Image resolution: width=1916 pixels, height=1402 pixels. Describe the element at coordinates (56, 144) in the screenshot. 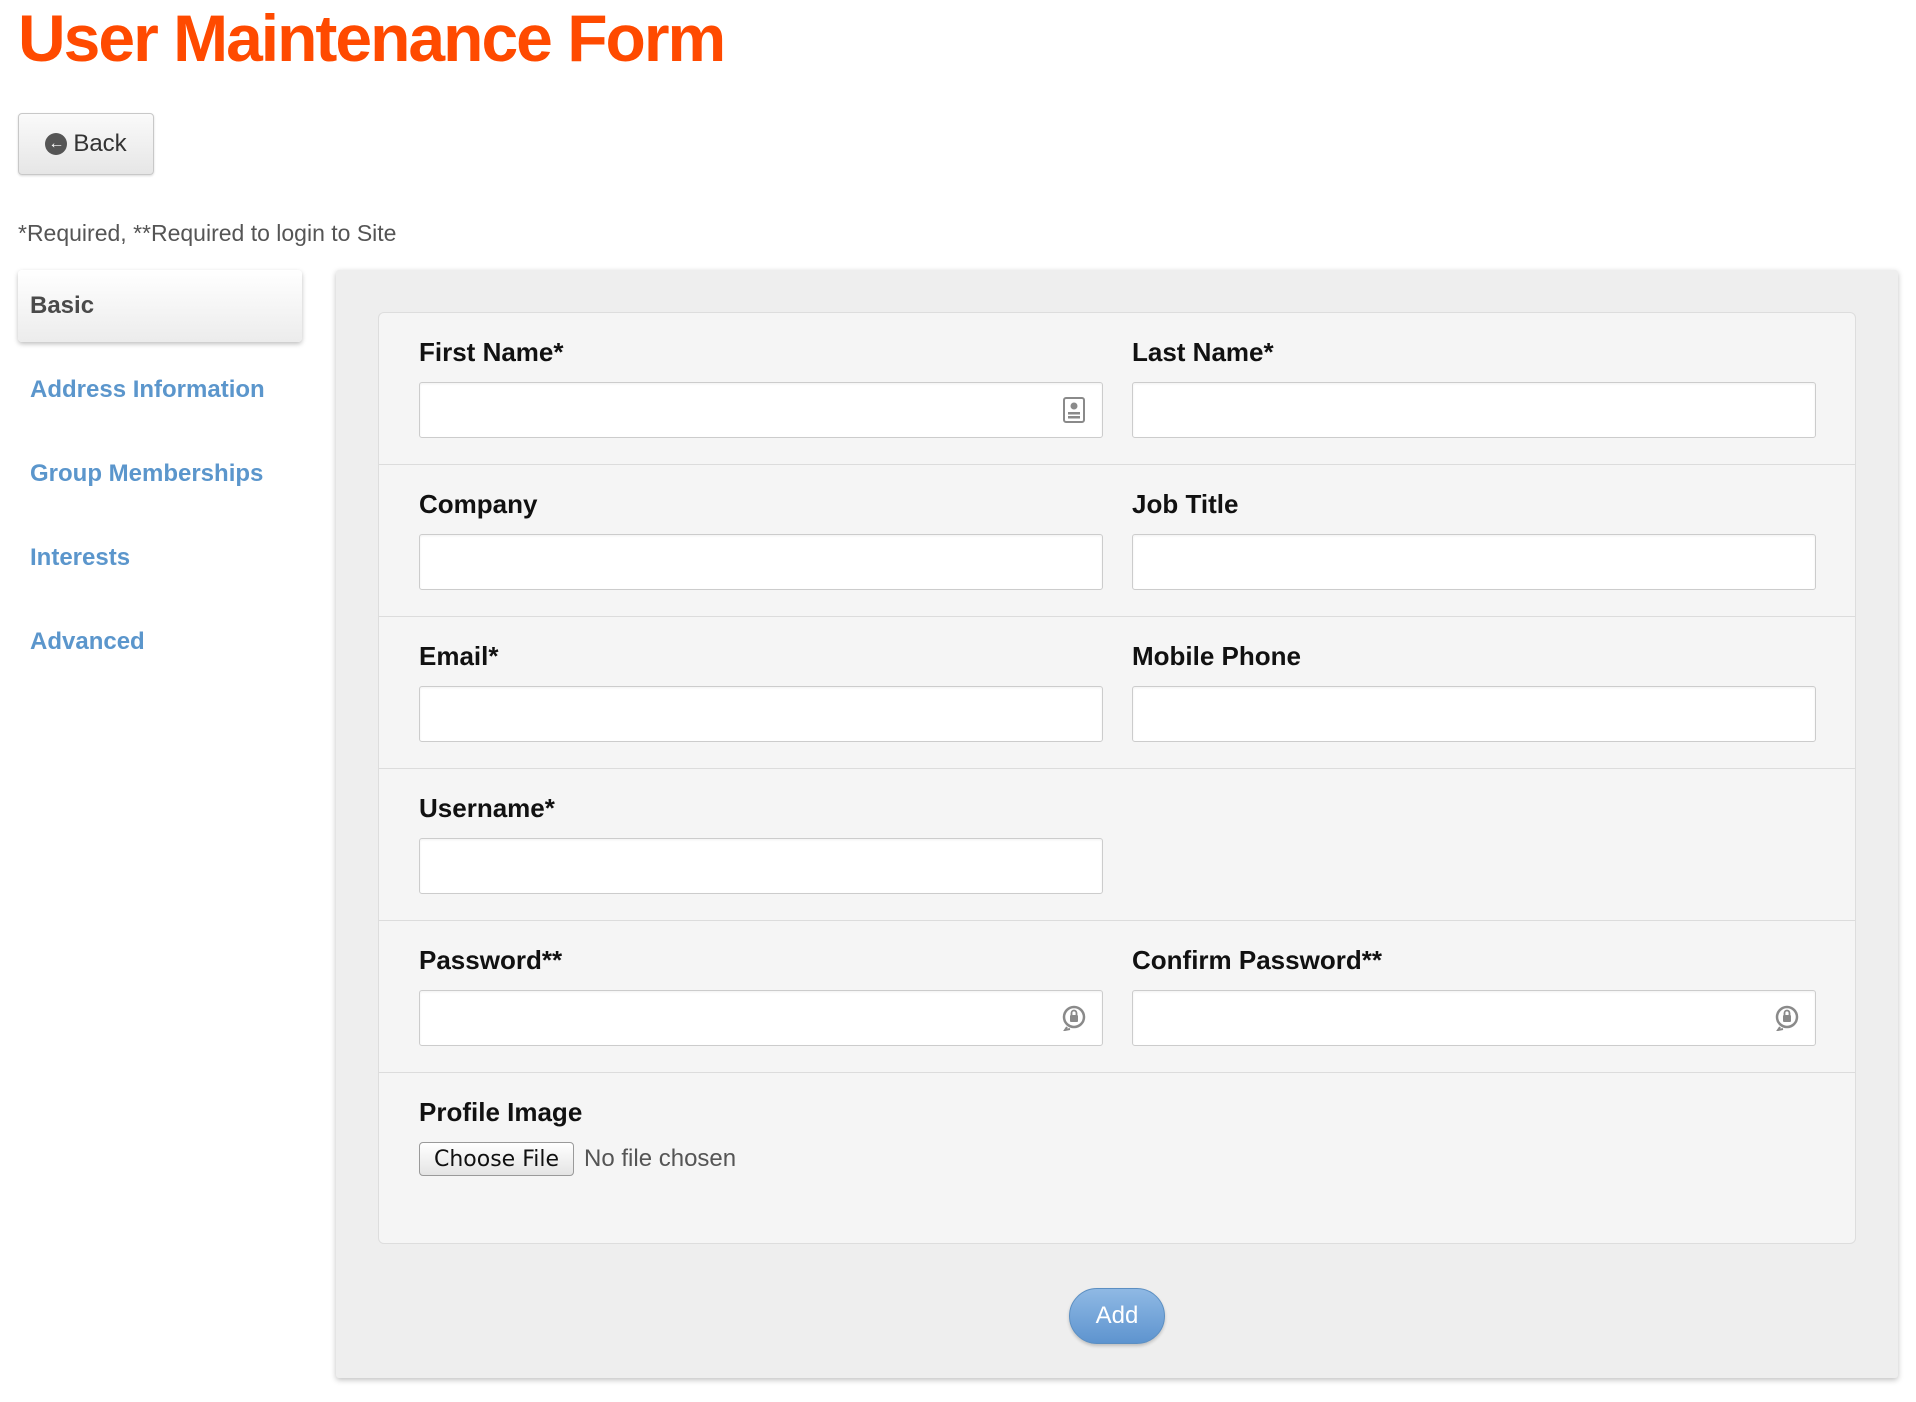

I see `arrow-left-circle-icon: ←` at that location.